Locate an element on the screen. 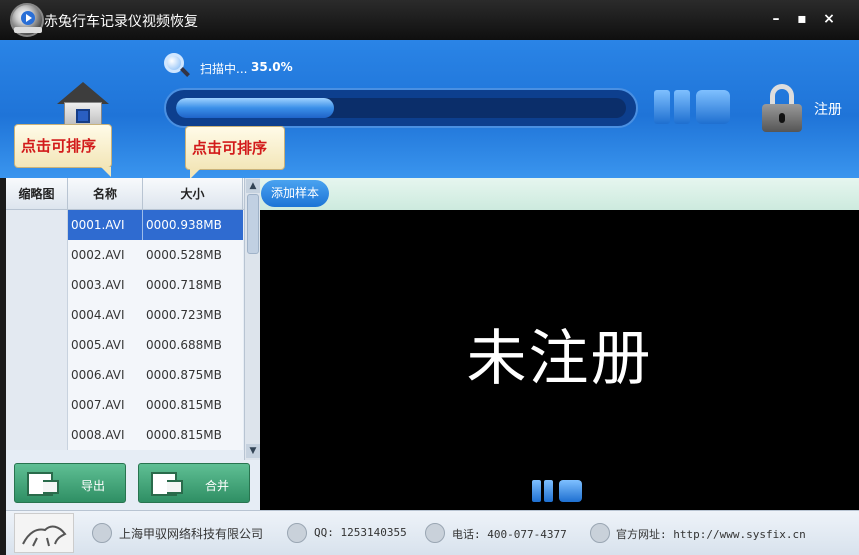 This screenshot has height=555, width=859. column-header-size: 大小 is located at coordinates (193, 194).